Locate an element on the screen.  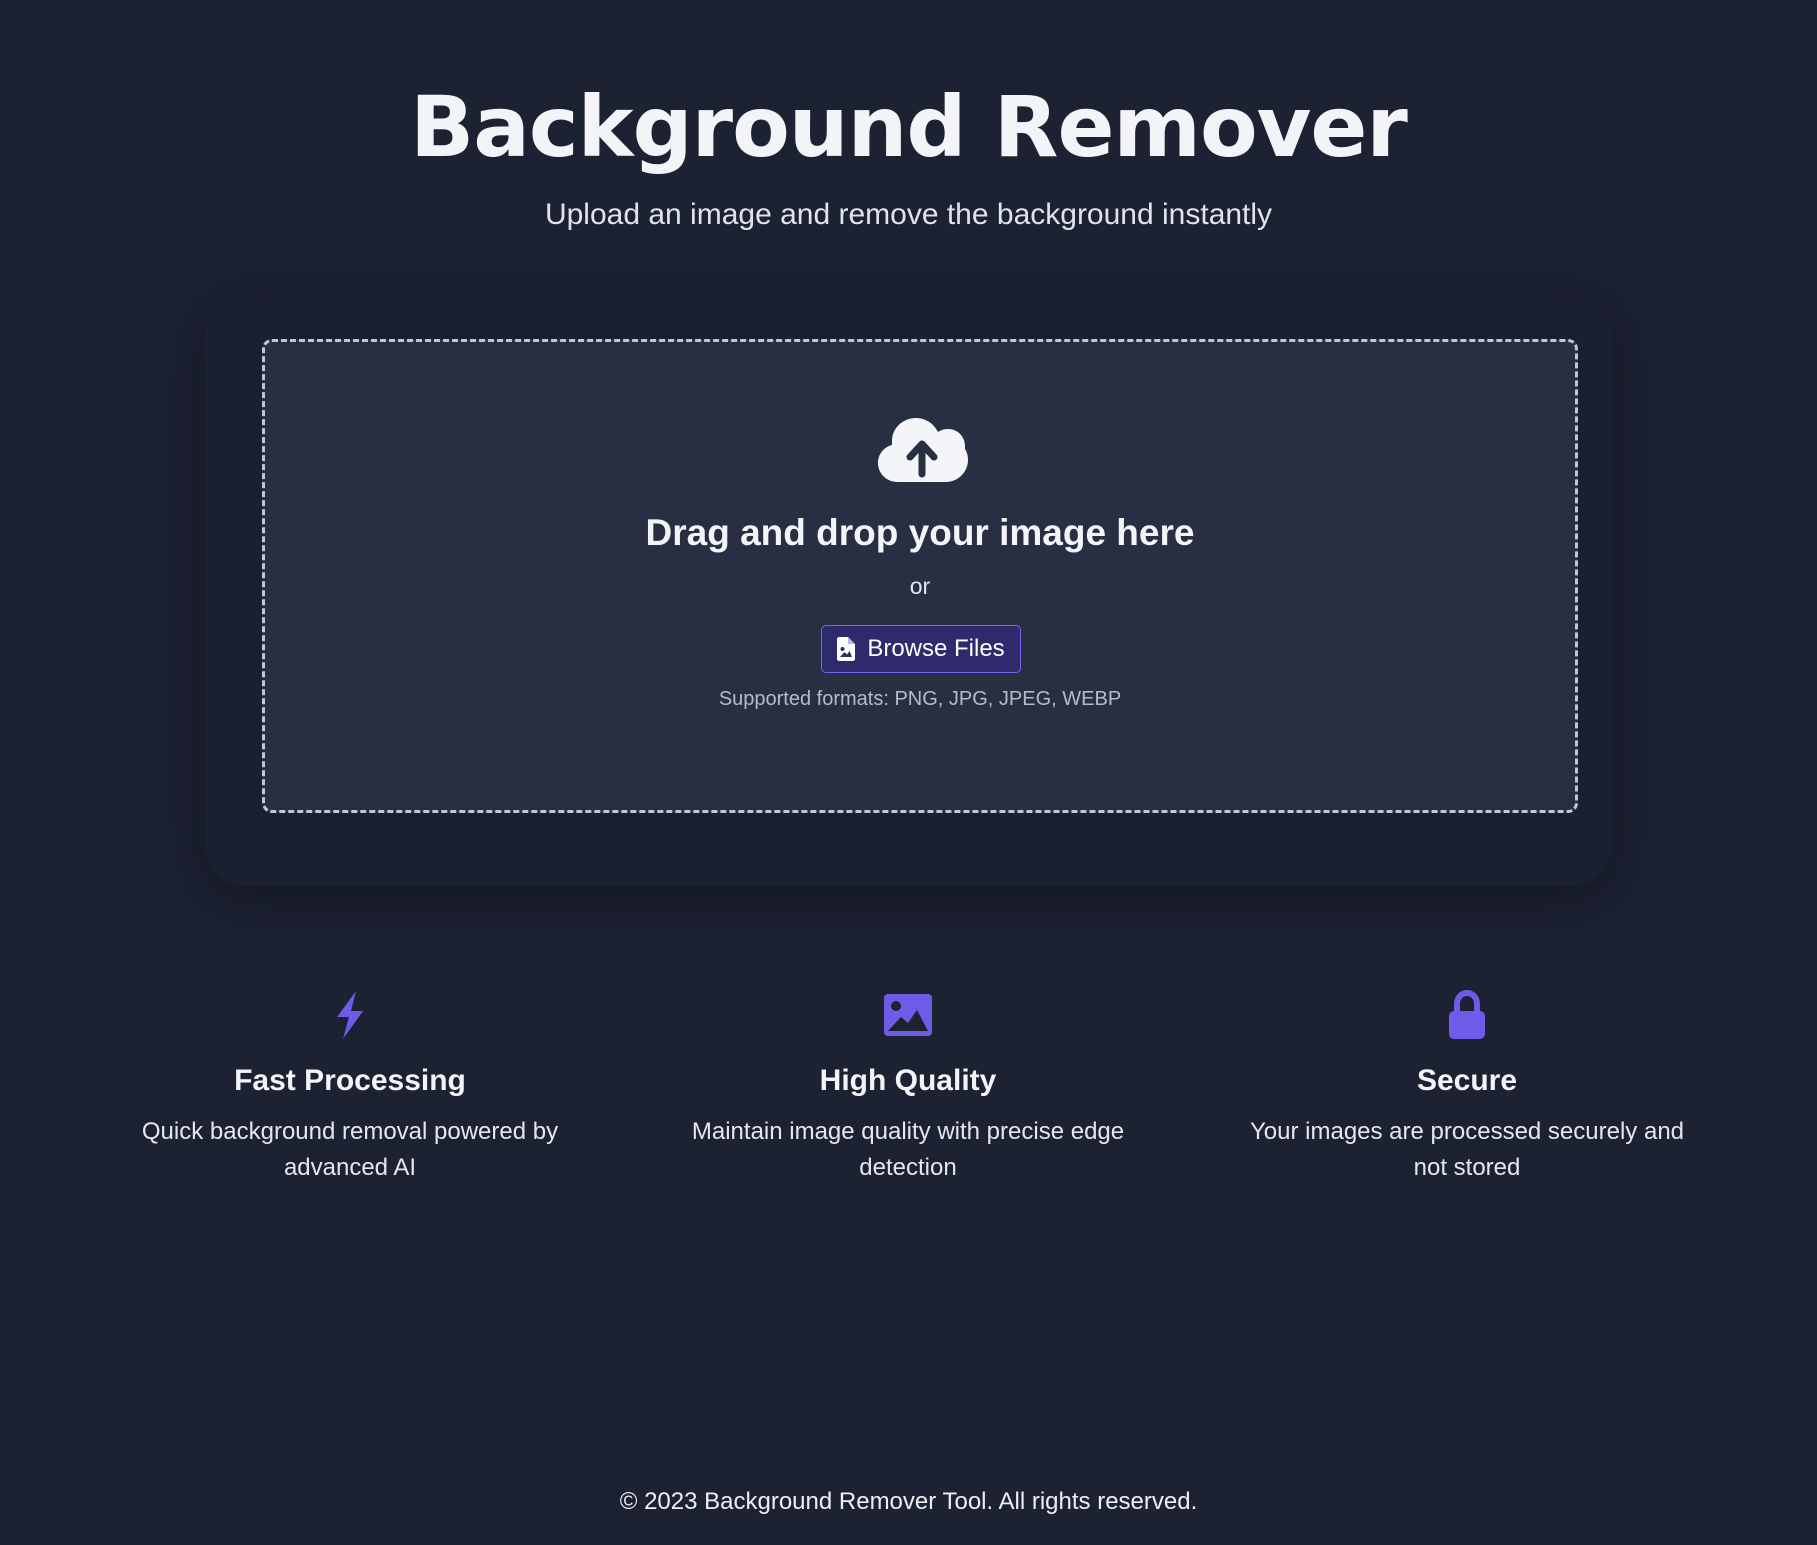
image-icon is located at coordinates (908, 1015).